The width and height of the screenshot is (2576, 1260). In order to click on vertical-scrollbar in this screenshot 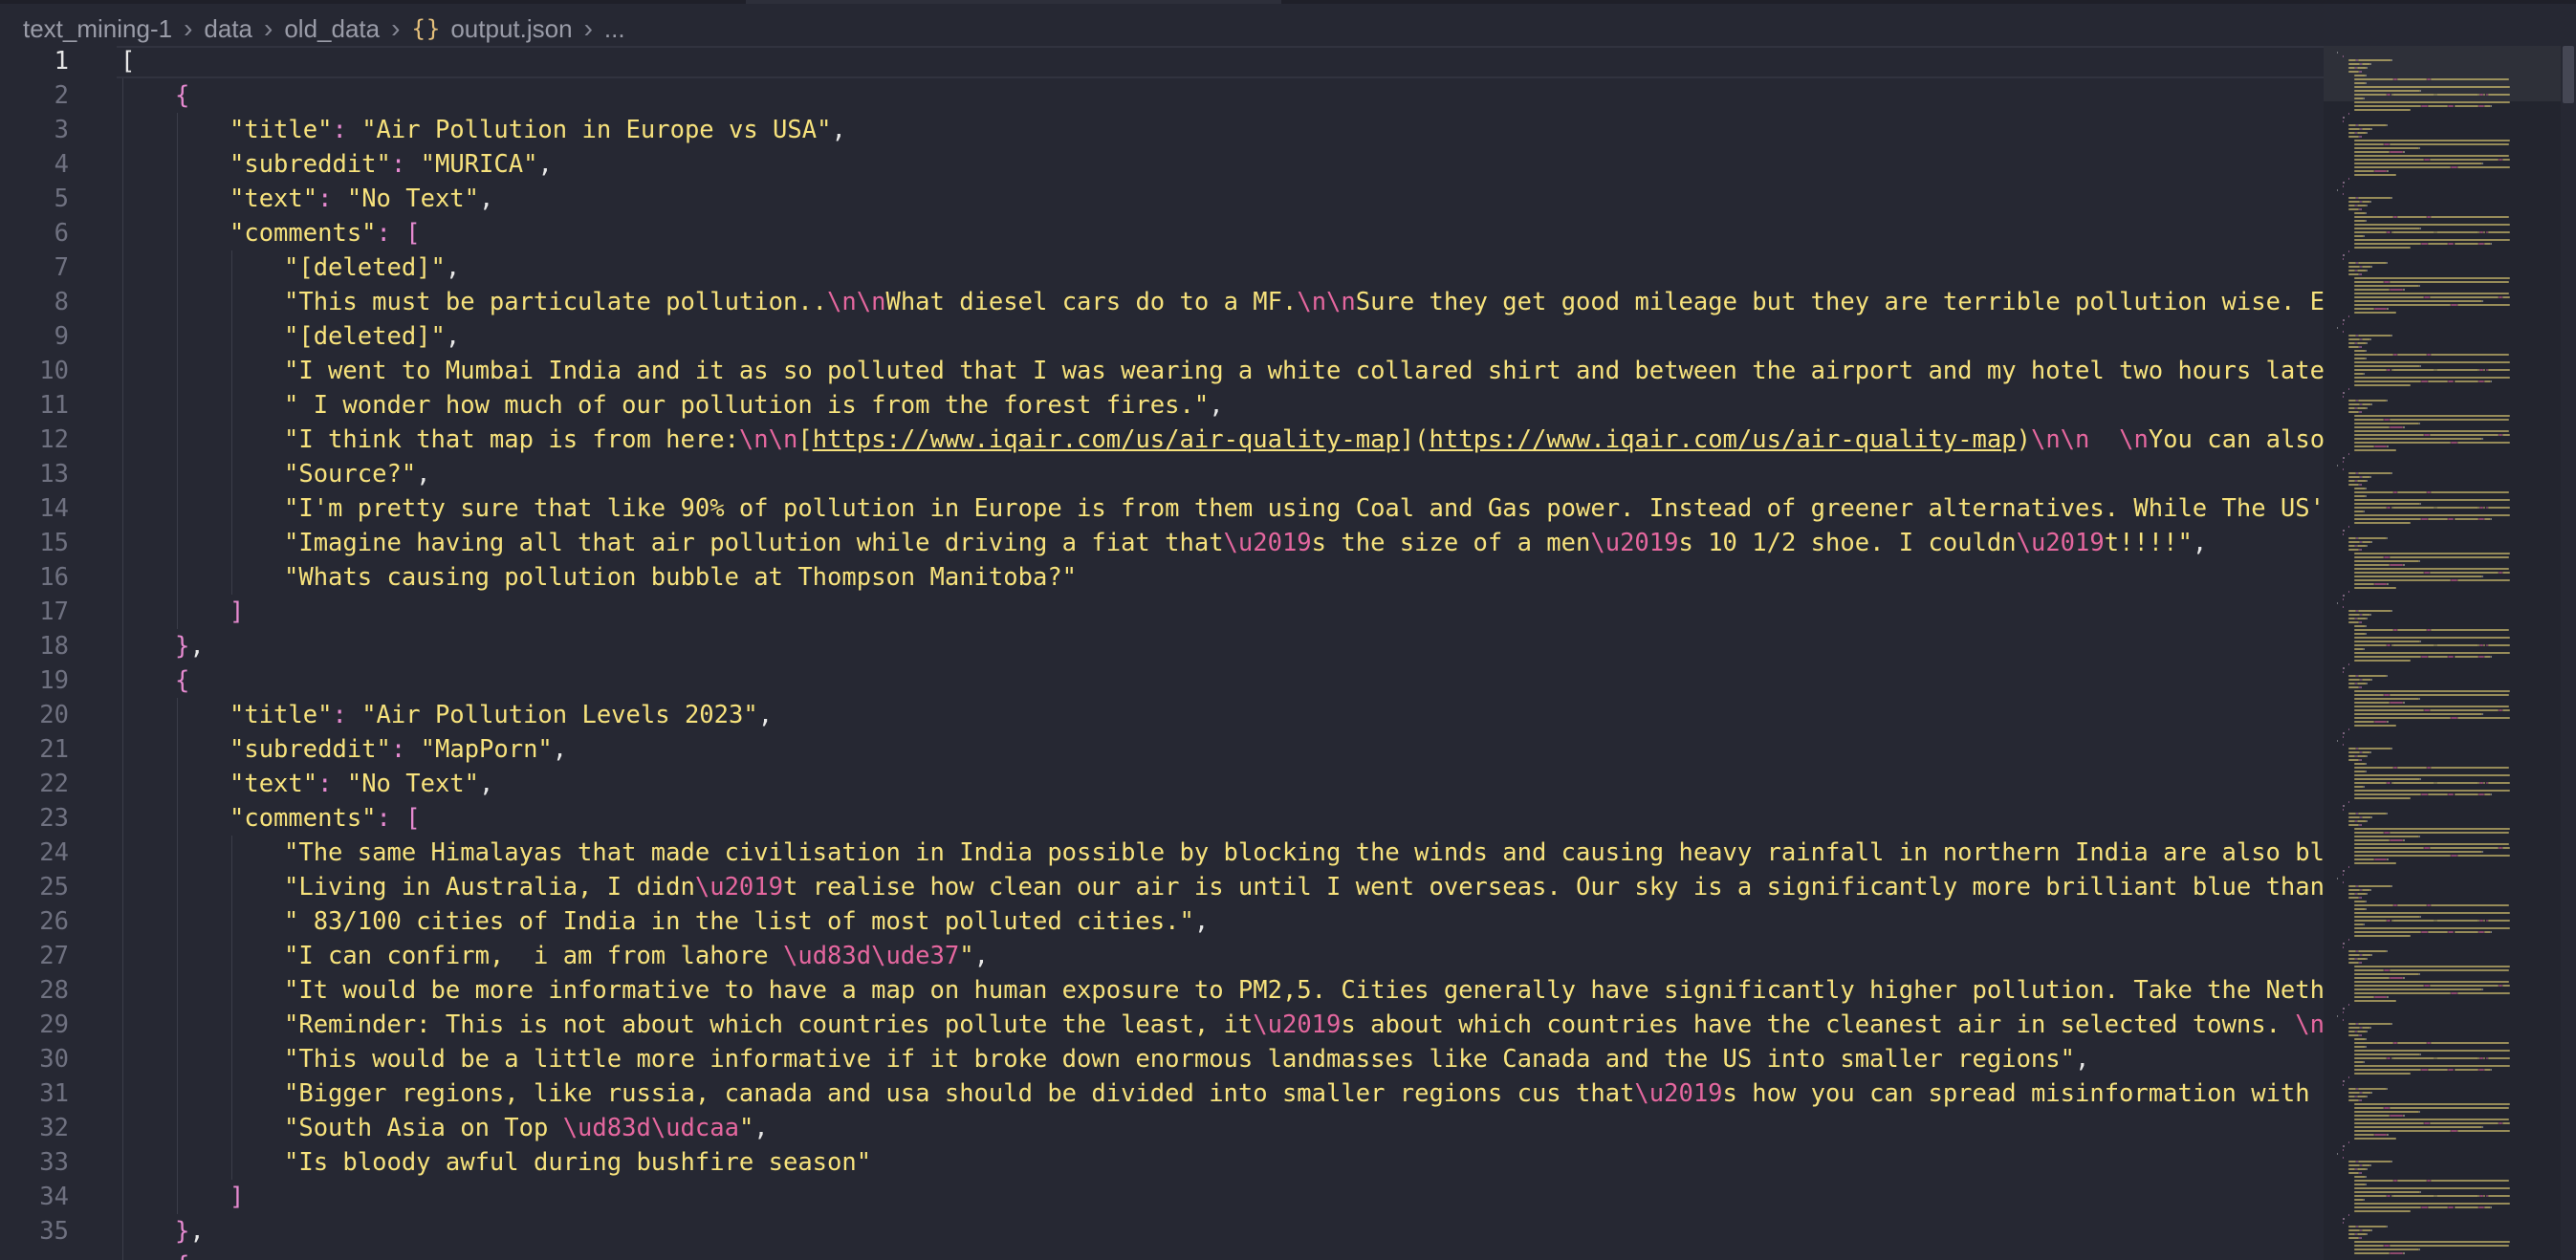, I will do `click(2568, 653)`.